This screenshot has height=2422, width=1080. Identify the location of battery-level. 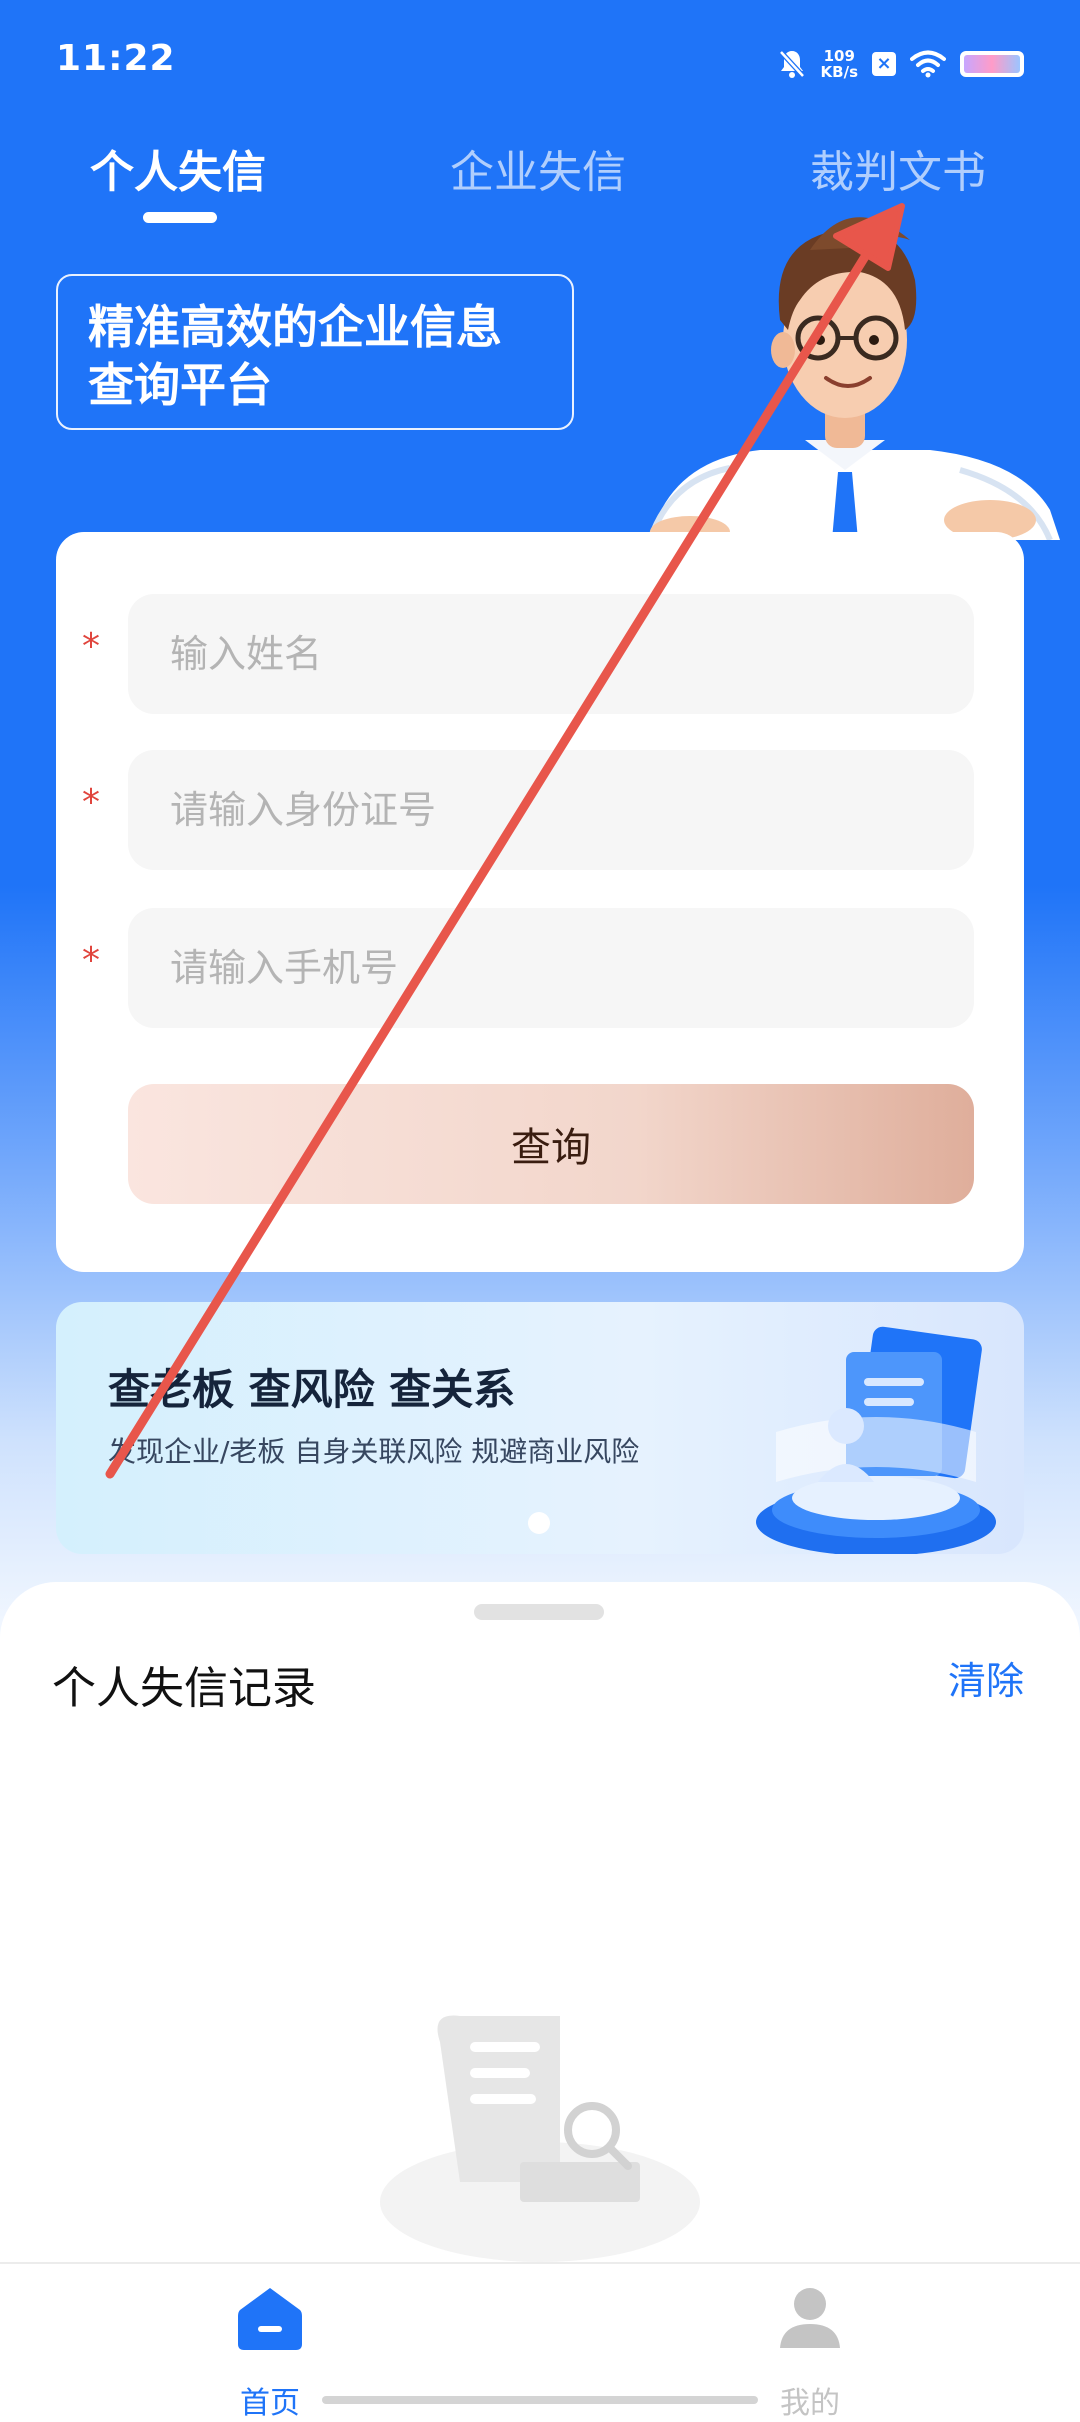
(992, 64).